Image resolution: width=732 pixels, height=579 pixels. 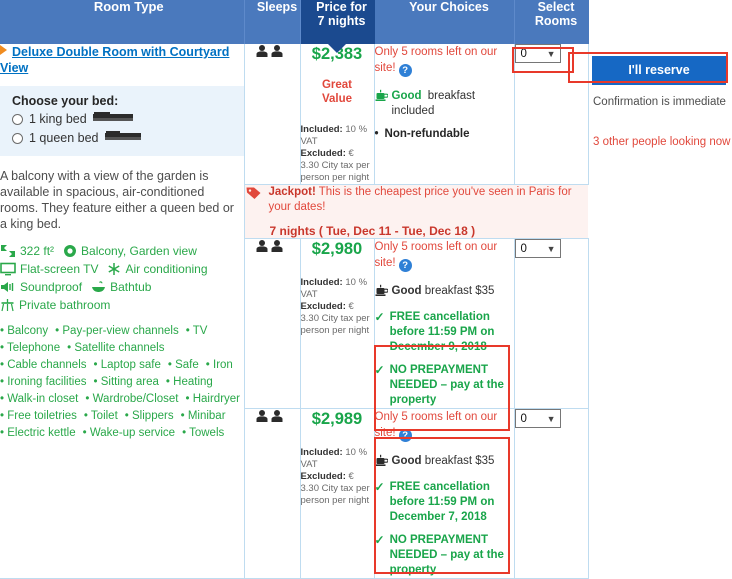 I want to click on bed-option-king: 1 king bed, so click(x=123, y=119).